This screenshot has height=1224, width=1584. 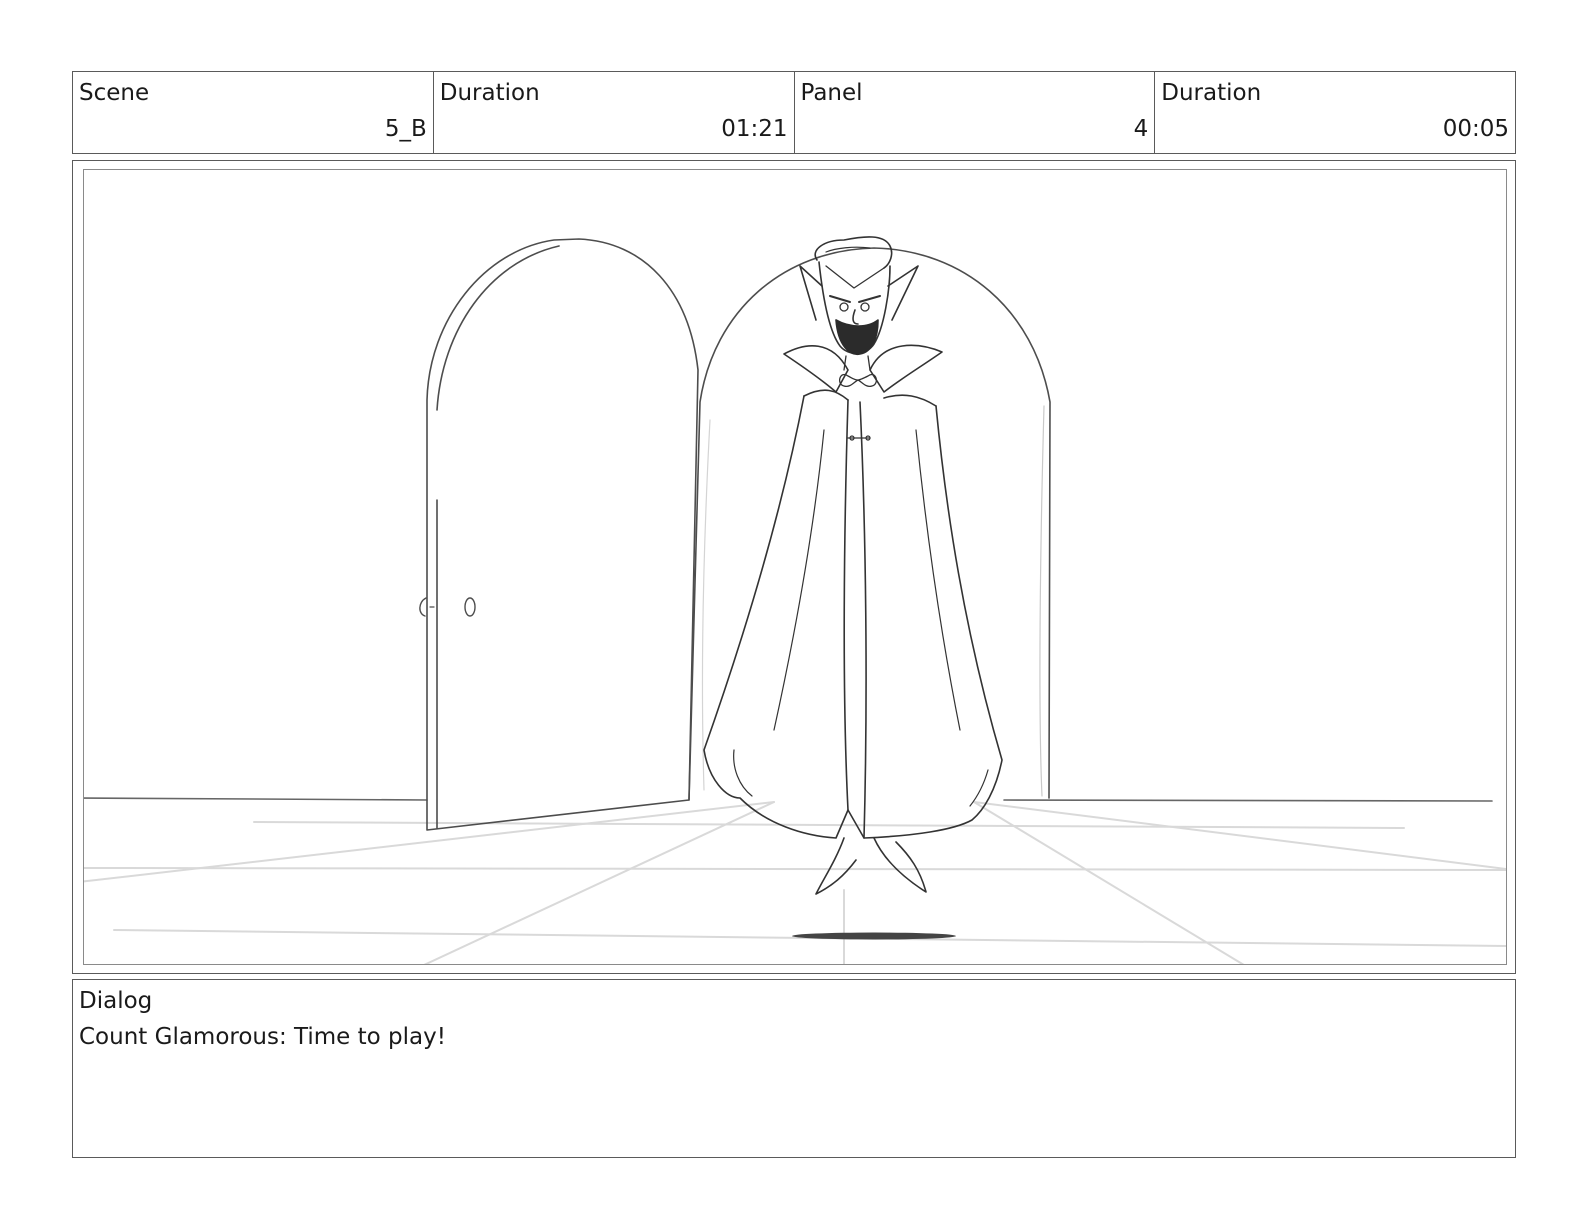 What do you see at coordinates (1141, 129) in the screenshot?
I see `panel-value: 4` at bounding box center [1141, 129].